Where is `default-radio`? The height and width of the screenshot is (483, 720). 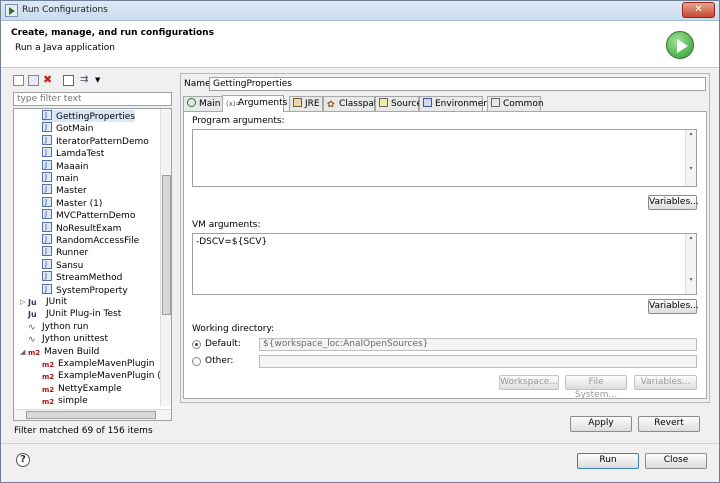
default-radio is located at coordinates (196, 344).